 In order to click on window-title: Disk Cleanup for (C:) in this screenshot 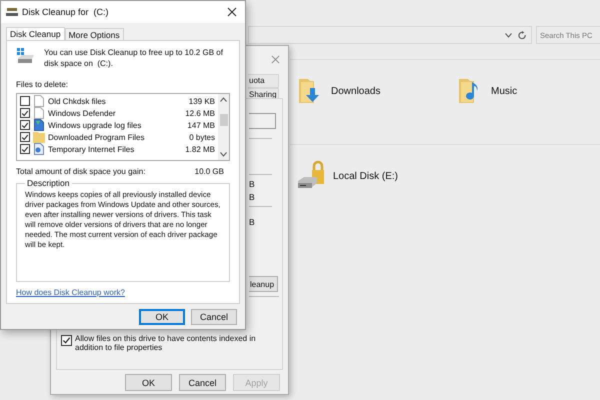, I will do `click(66, 12)`.